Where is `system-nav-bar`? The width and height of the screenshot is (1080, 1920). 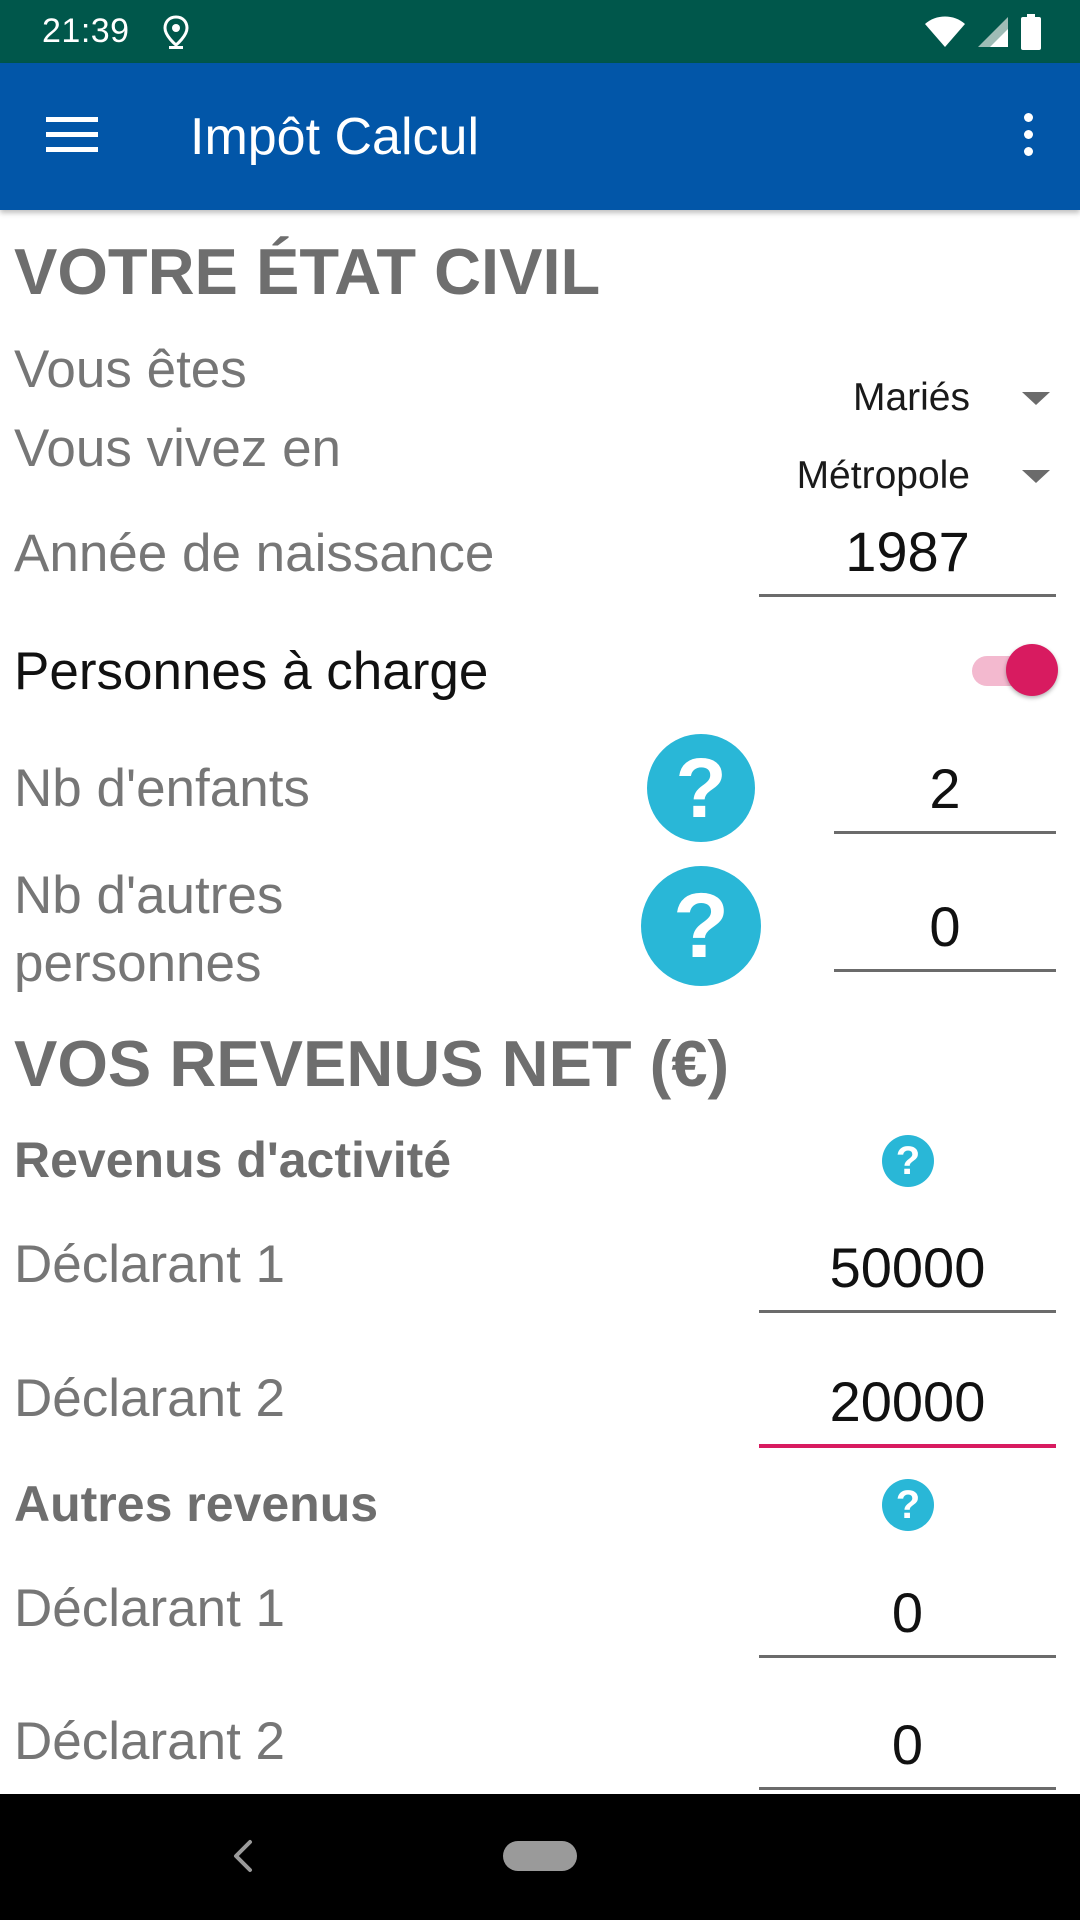
system-nav-bar is located at coordinates (540, 1857).